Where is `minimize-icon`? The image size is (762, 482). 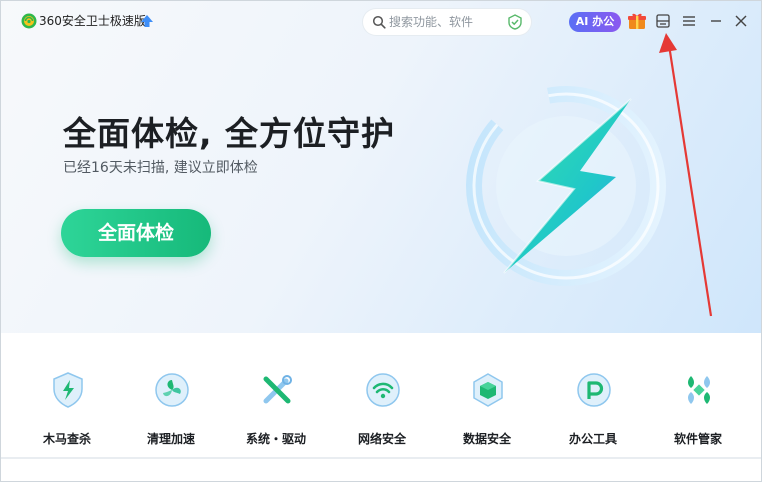
minimize-icon is located at coordinates (716, 21).